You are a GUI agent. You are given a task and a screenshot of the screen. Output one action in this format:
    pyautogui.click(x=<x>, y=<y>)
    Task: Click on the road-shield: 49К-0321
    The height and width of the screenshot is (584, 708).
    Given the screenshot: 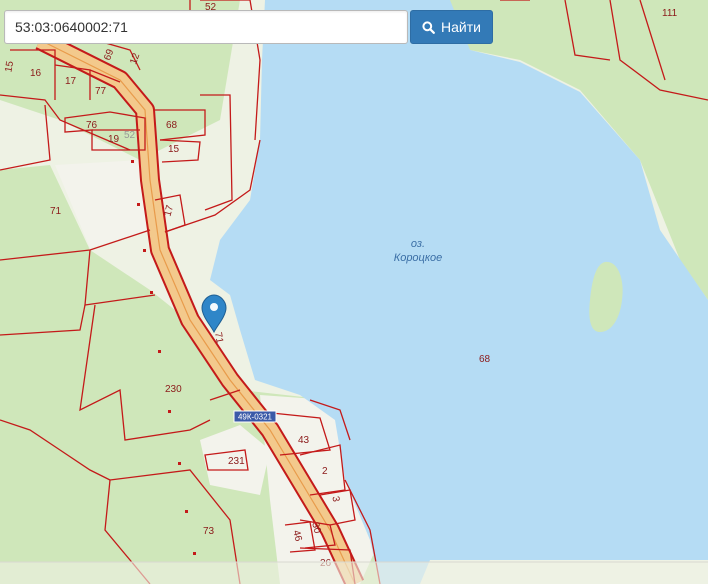 What is the action you would take?
    pyautogui.click(x=255, y=416)
    